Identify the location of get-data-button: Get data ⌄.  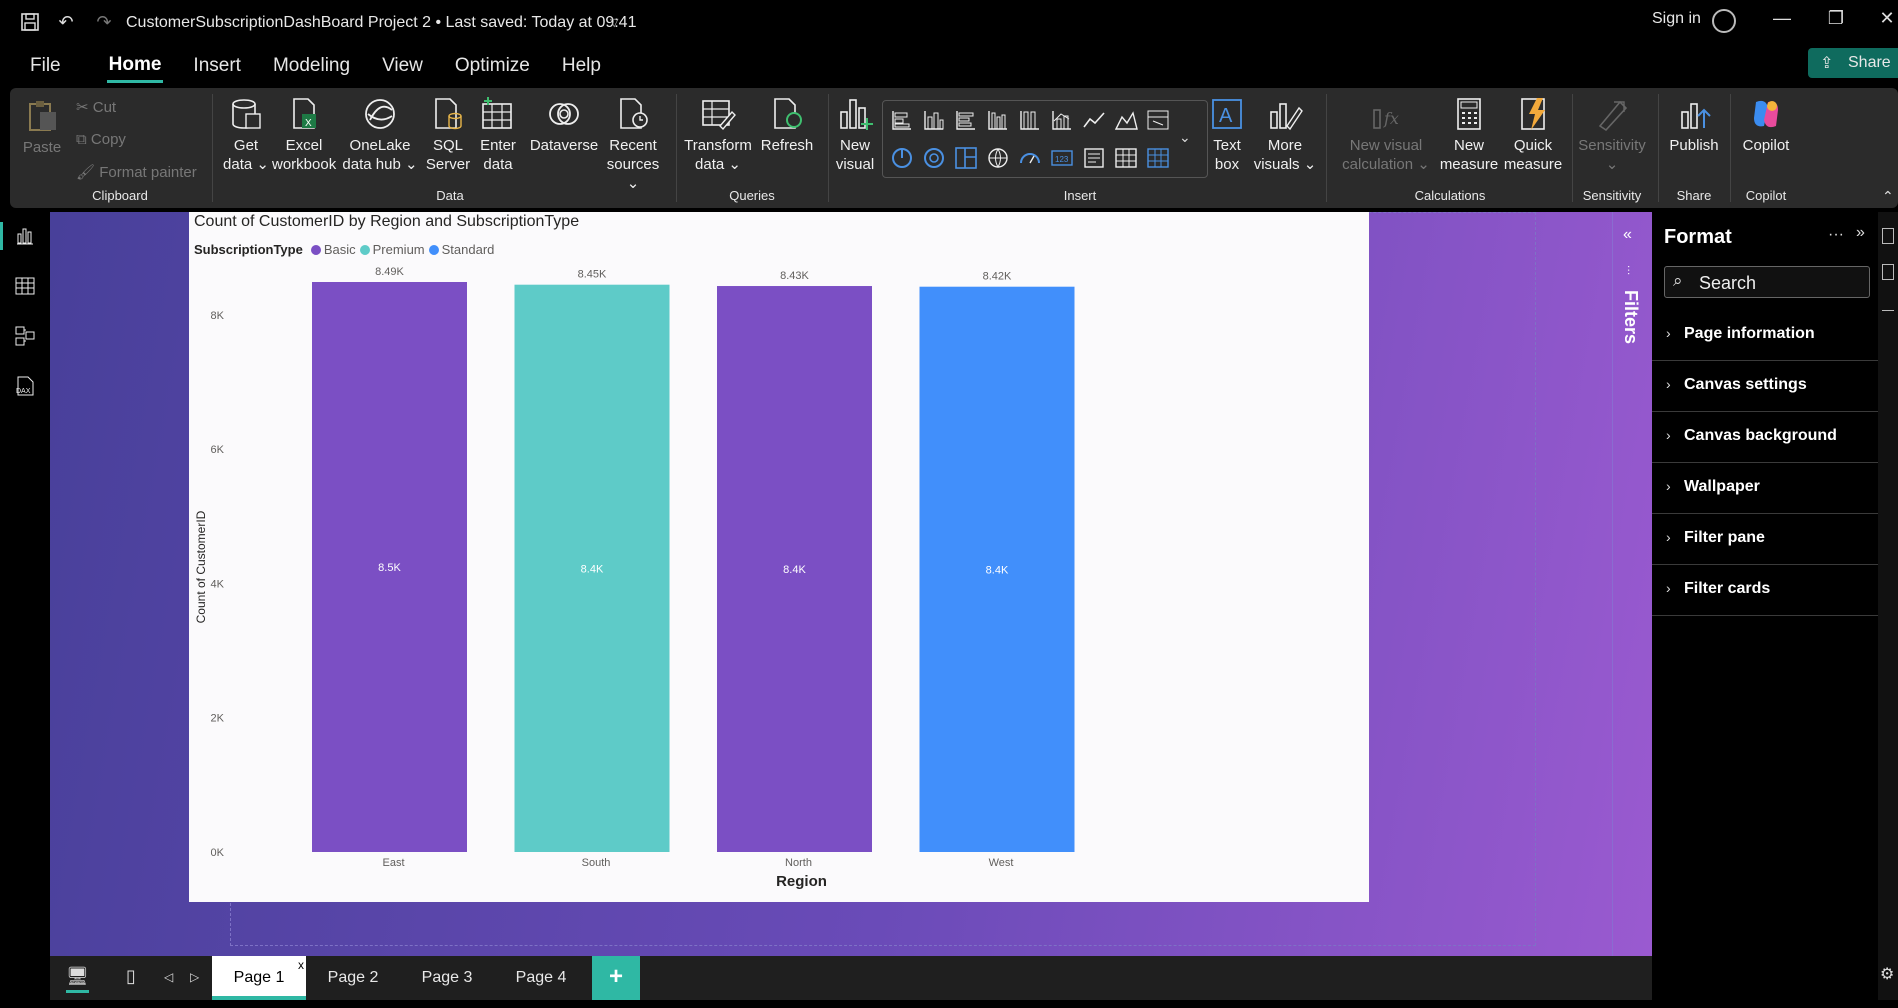
(246, 135).